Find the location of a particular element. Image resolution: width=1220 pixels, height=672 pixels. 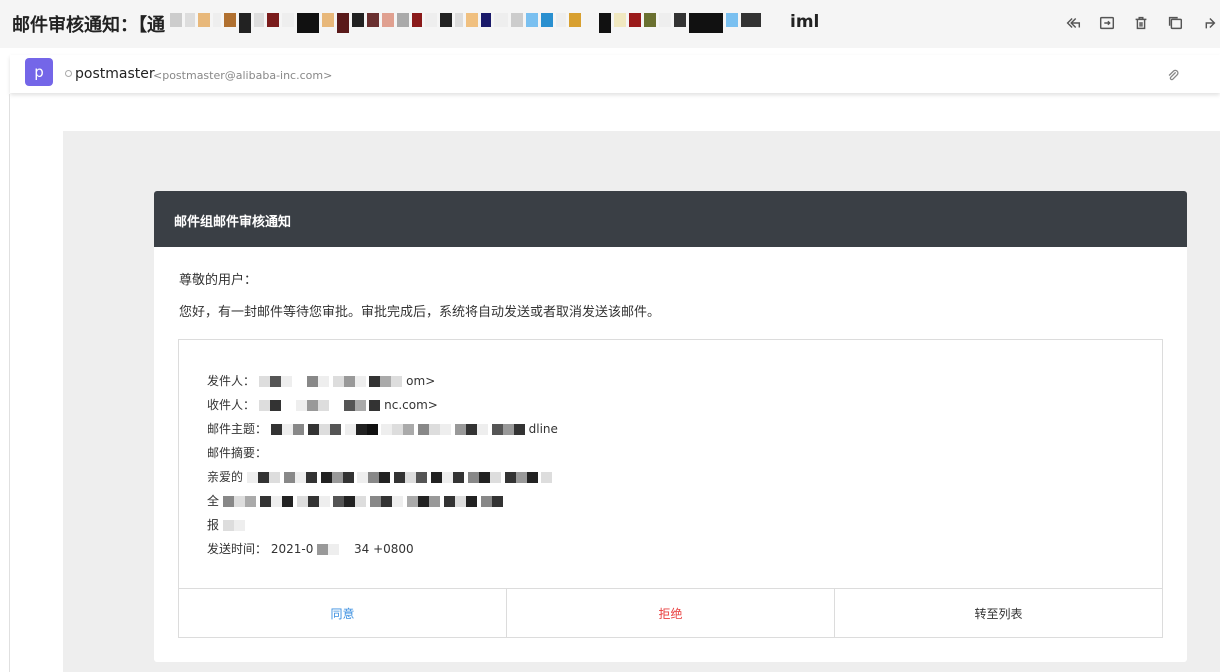

forward-icon is located at coordinates (1209, 23).